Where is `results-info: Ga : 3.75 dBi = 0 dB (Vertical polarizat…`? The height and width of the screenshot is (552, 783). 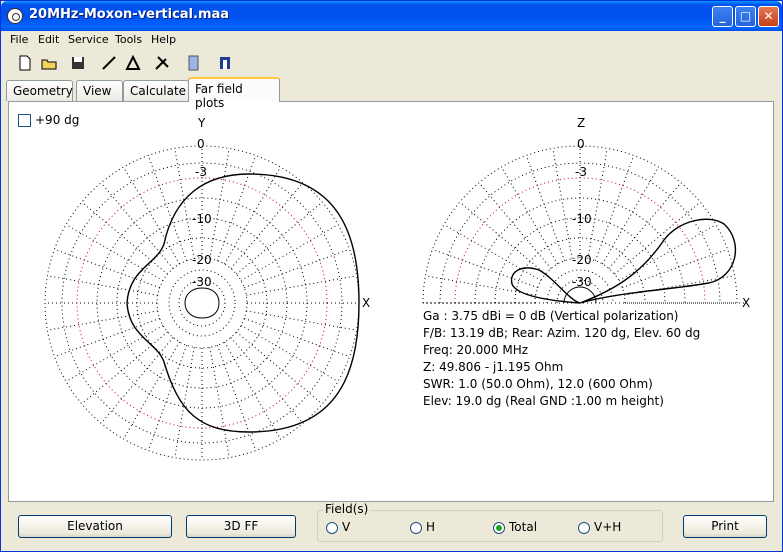 results-info: Ga : 3.75 dBi = 0 dB (Vertical polarizat… is located at coordinates (561, 359).